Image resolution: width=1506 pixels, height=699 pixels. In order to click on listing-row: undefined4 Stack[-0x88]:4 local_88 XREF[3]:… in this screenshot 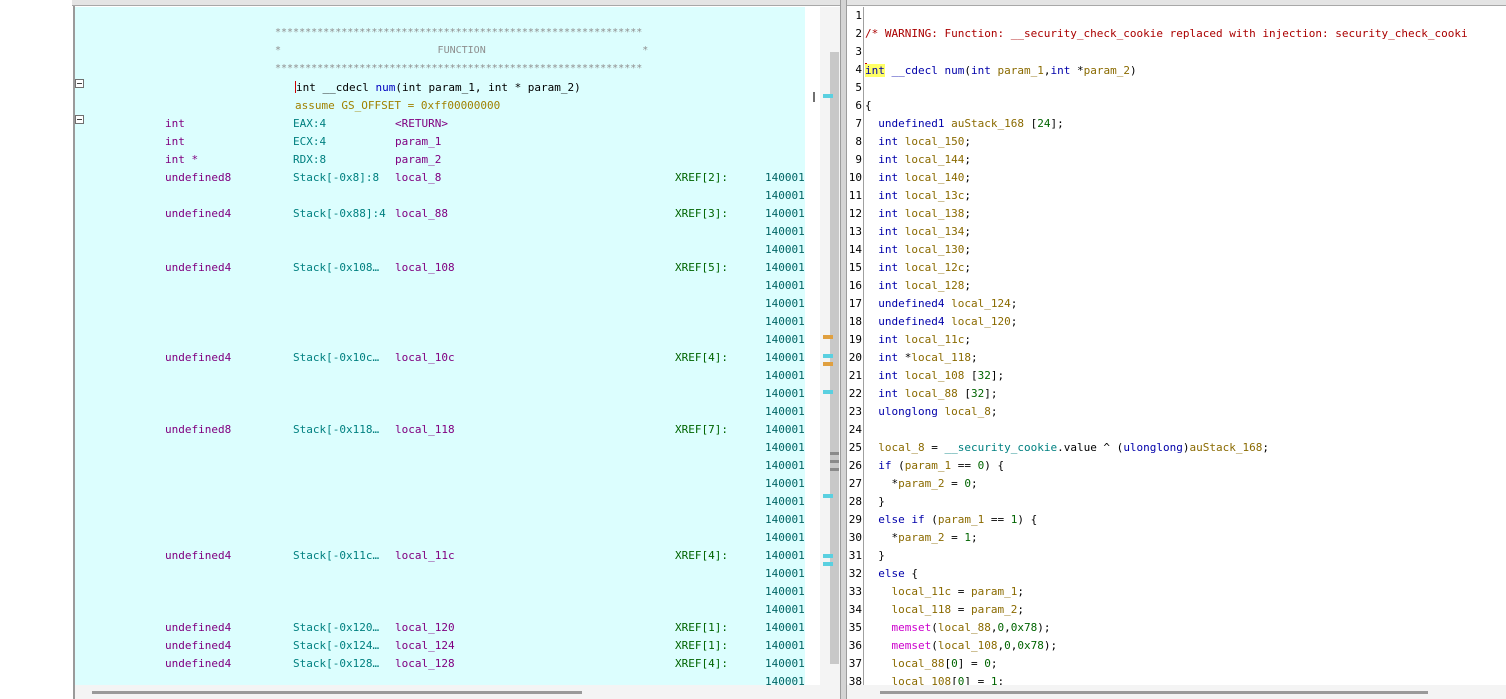, I will do `click(440, 214)`.